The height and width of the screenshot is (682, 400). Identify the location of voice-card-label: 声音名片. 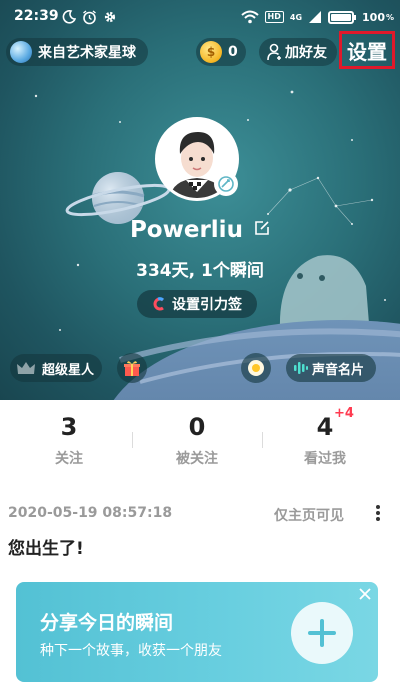
(338, 370).